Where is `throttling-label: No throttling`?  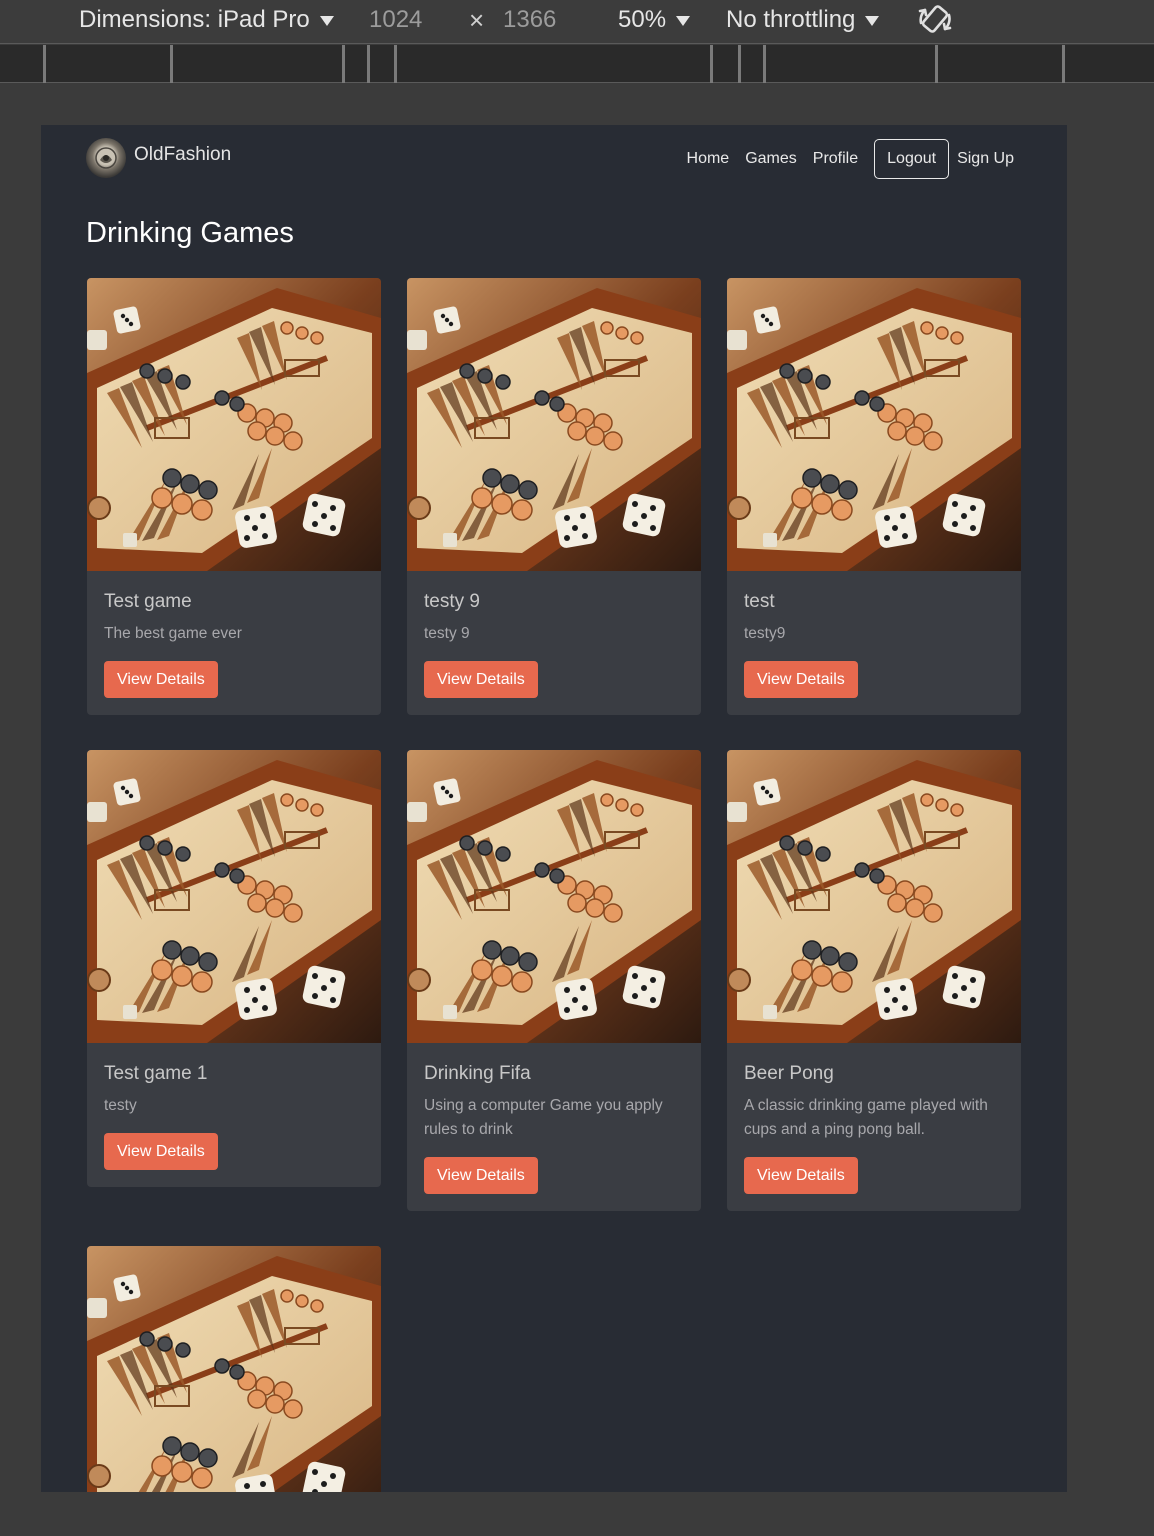 throttling-label: No throttling is located at coordinates (791, 19).